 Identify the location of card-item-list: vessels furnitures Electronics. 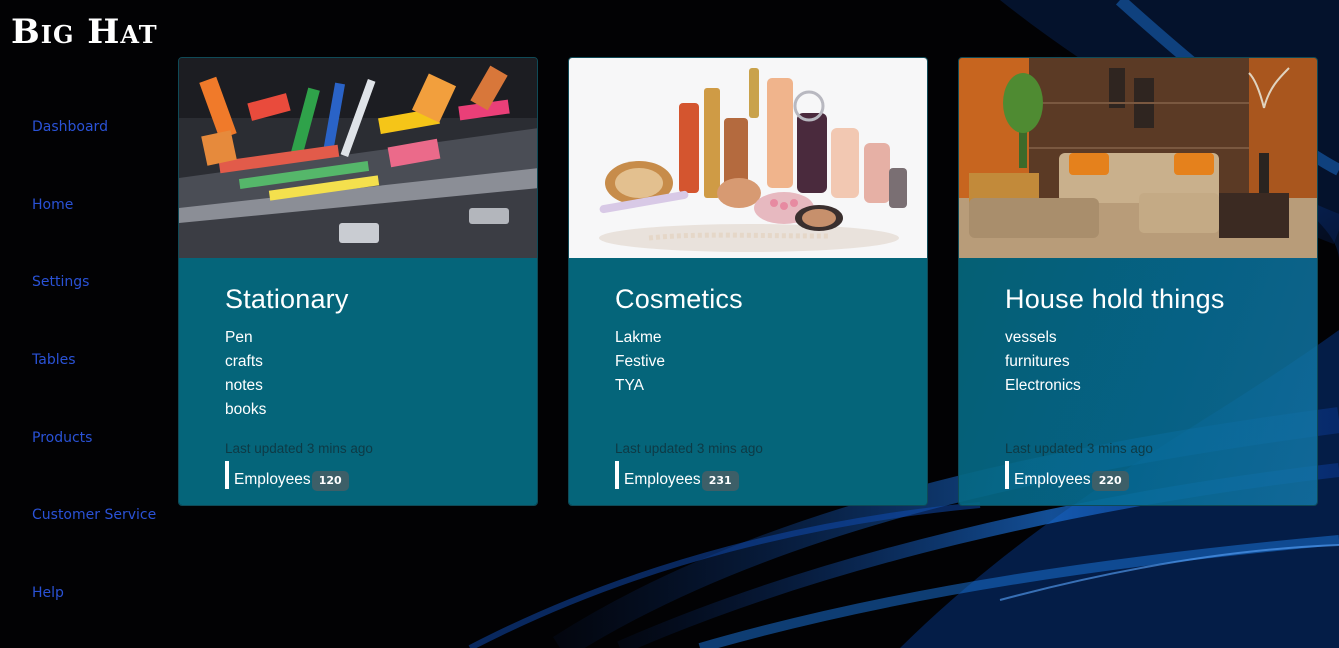
(1043, 362).